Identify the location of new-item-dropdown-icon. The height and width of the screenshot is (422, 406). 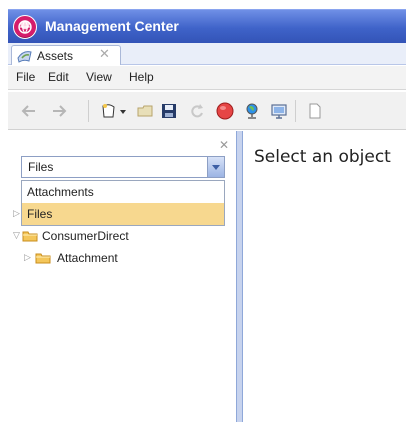
(123, 111).